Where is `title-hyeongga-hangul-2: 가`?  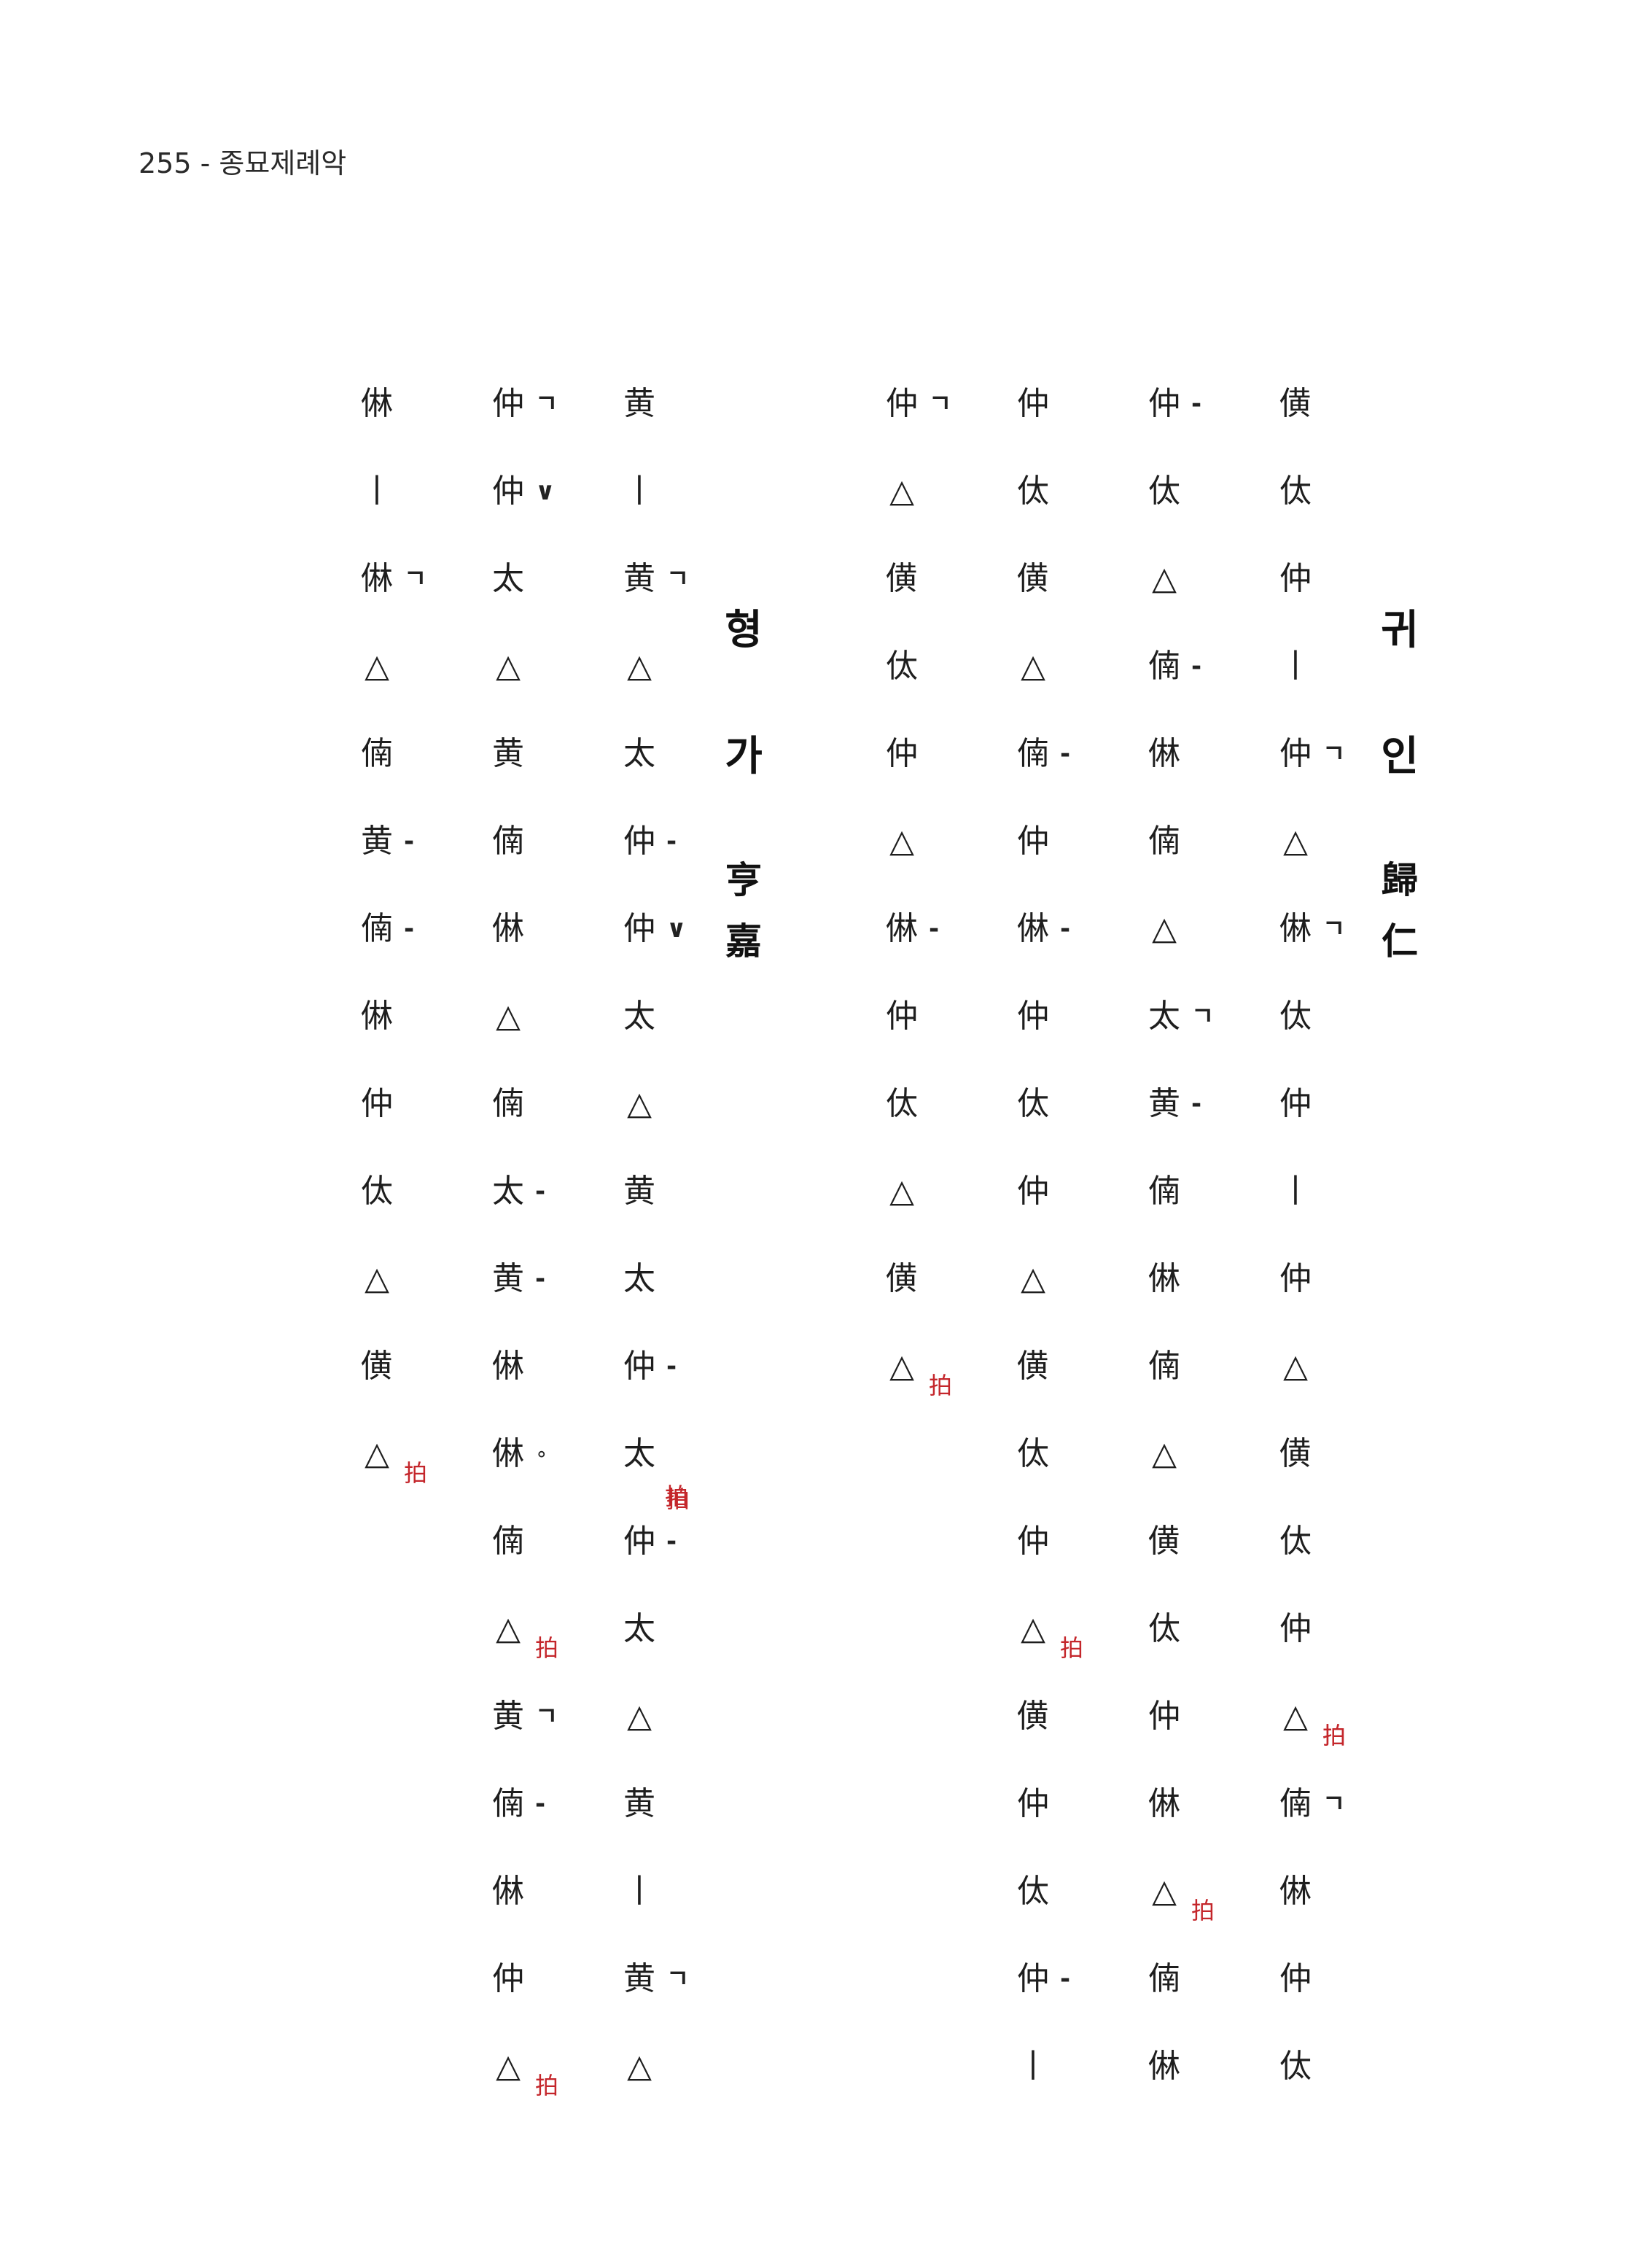
title-hyeongga-hangul-2: 가 is located at coordinates (744, 756).